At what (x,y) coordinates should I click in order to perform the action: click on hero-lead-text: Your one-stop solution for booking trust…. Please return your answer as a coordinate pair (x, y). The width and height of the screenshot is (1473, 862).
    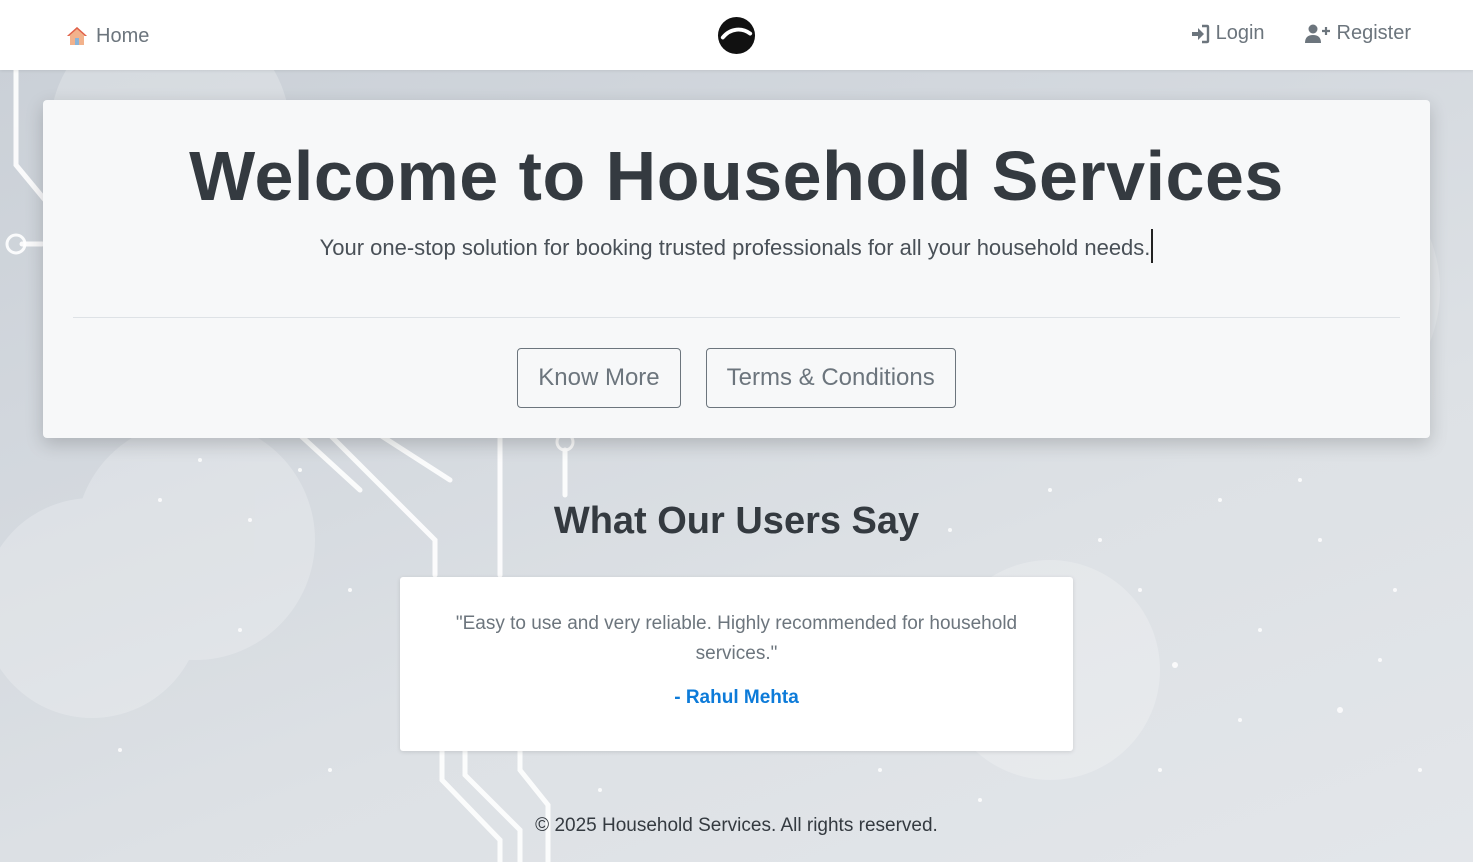
    Looking at the image, I should click on (735, 247).